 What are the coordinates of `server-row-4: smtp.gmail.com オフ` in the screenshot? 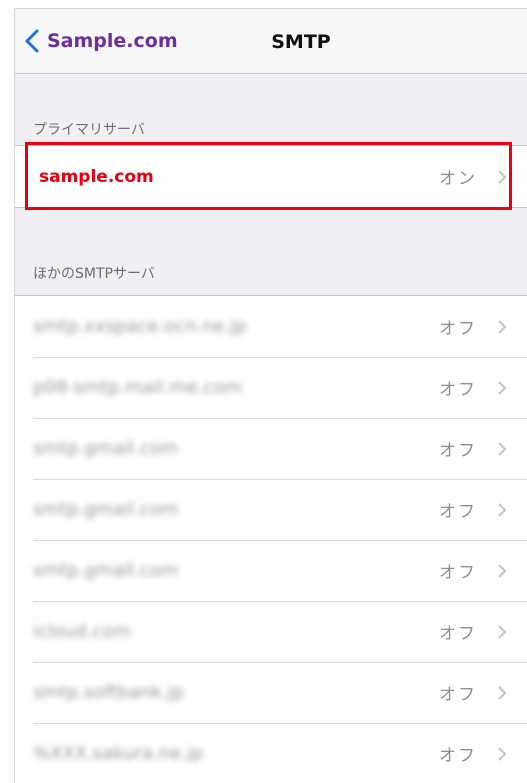 It's located at (271, 509).